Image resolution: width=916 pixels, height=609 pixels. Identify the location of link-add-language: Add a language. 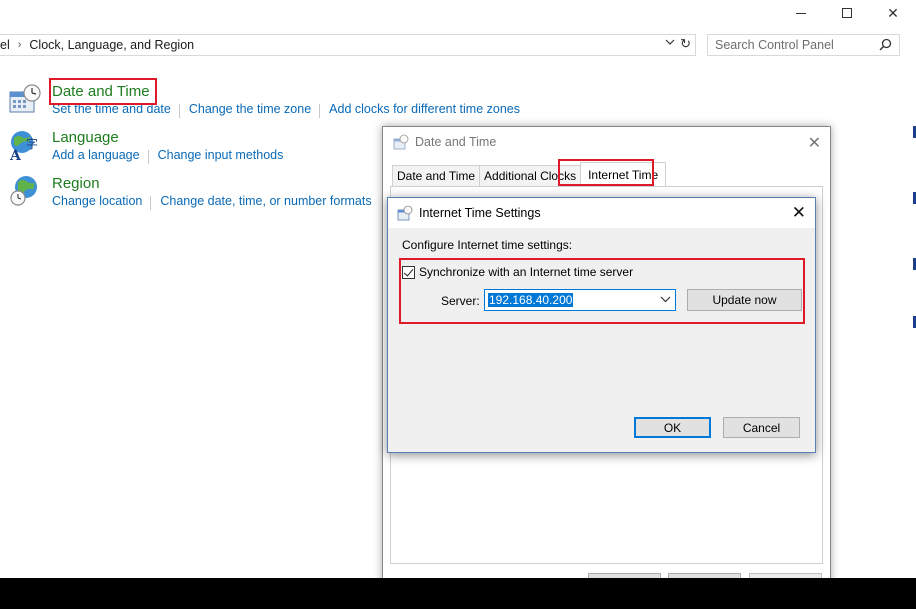
(100, 156).